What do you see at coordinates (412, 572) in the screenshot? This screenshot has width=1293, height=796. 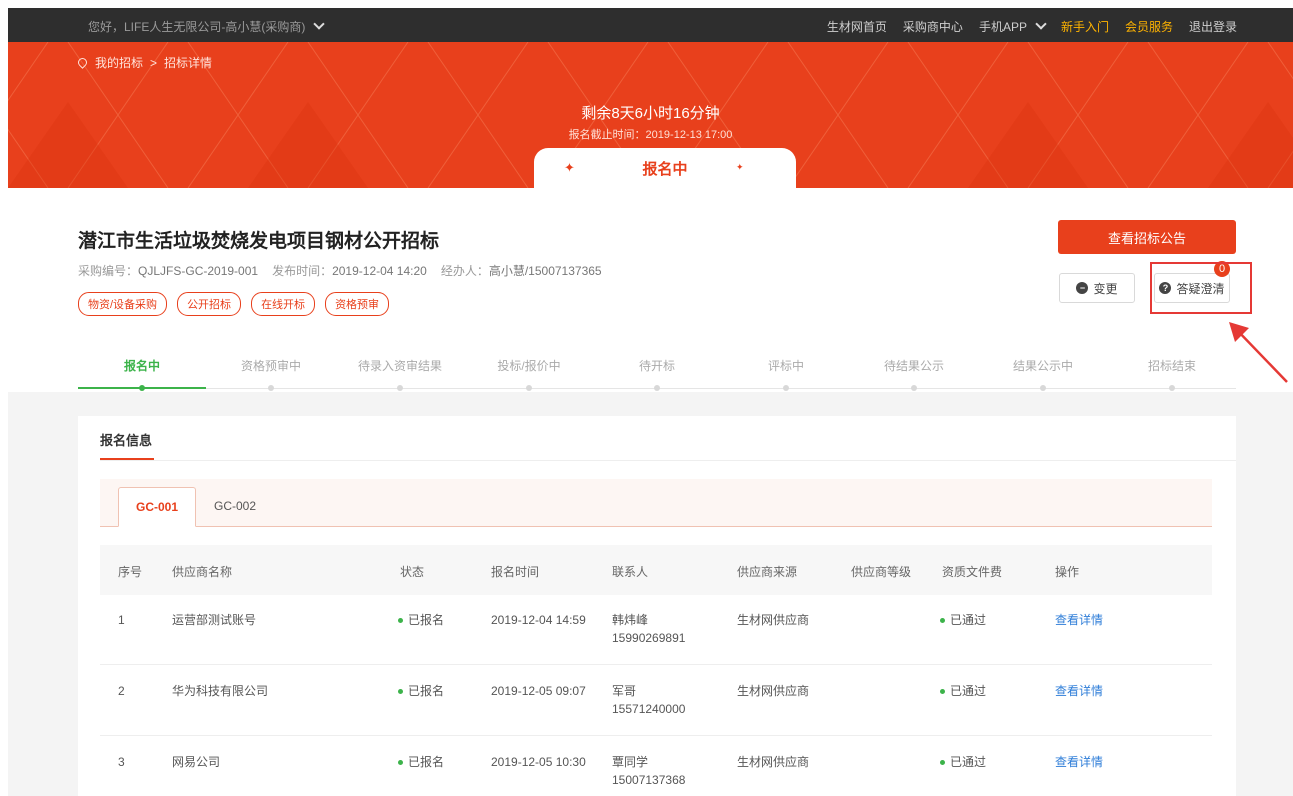 I see `col-status: 状态` at bounding box center [412, 572].